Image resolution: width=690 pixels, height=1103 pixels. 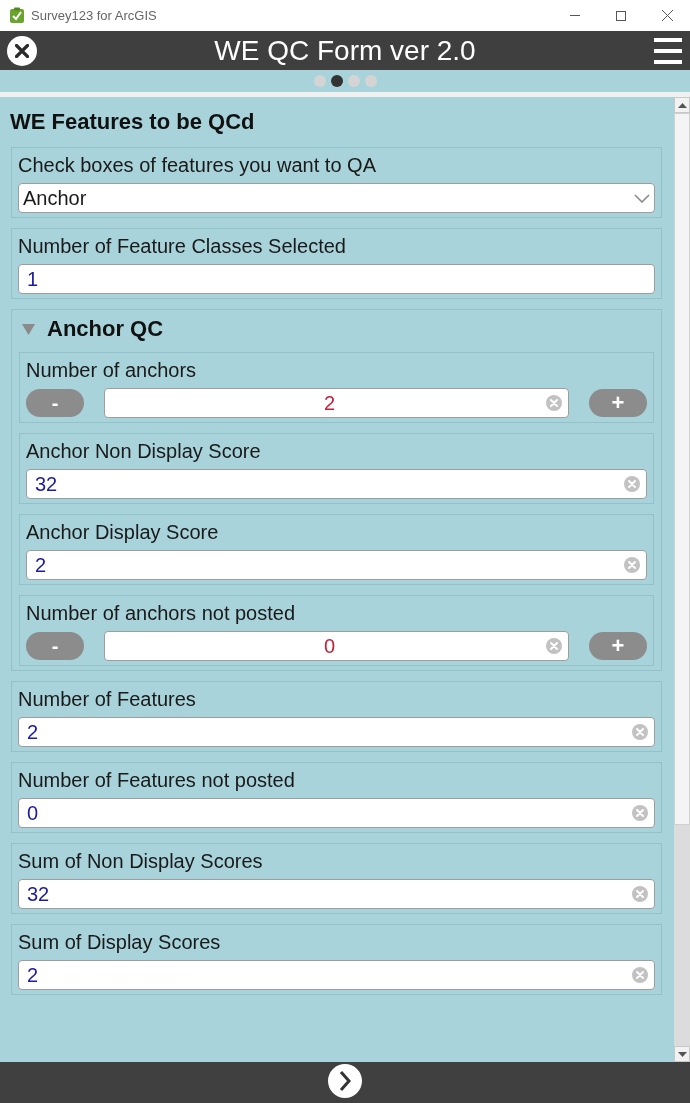 I want to click on dropdown-field: Anchor, so click(x=336, y=198).